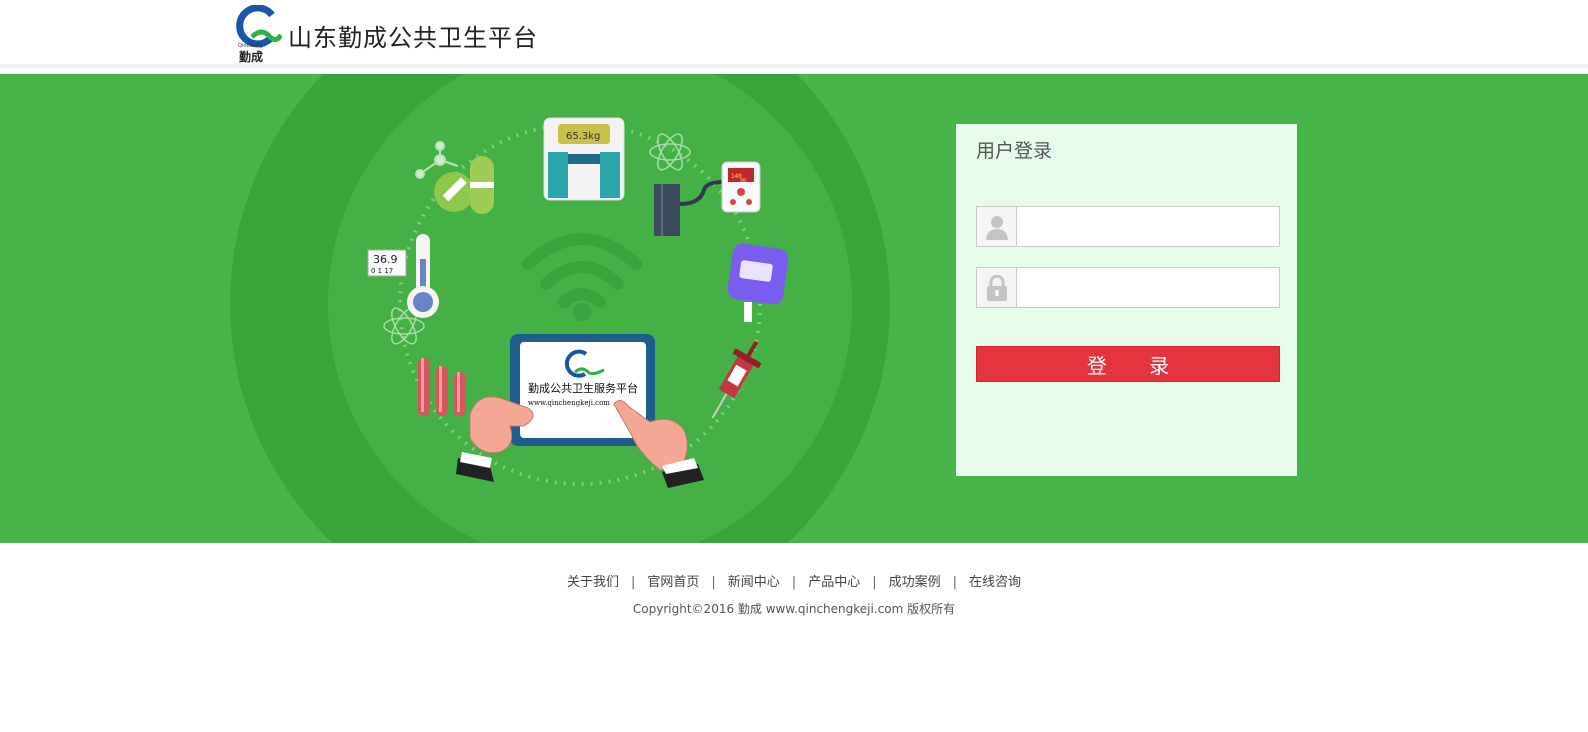 Image resolution: width=1588 pixels, height=732 pixels. I want to click on thermometer-time: 0 1 17, so click(382, 271).